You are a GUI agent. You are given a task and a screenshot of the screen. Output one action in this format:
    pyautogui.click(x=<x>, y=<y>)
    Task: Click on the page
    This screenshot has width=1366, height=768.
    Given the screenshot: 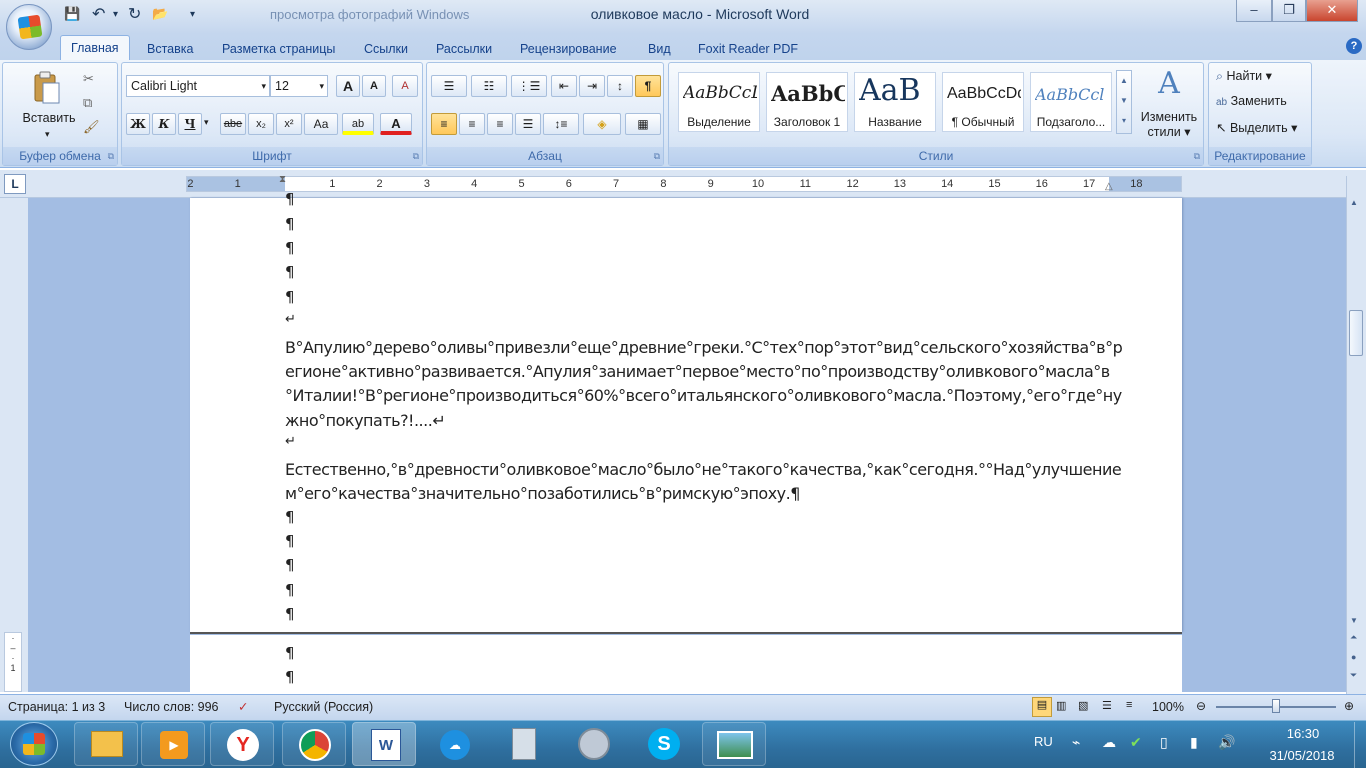 What is the action you would take?
    pyautogui.click(x=686, y=665)
    